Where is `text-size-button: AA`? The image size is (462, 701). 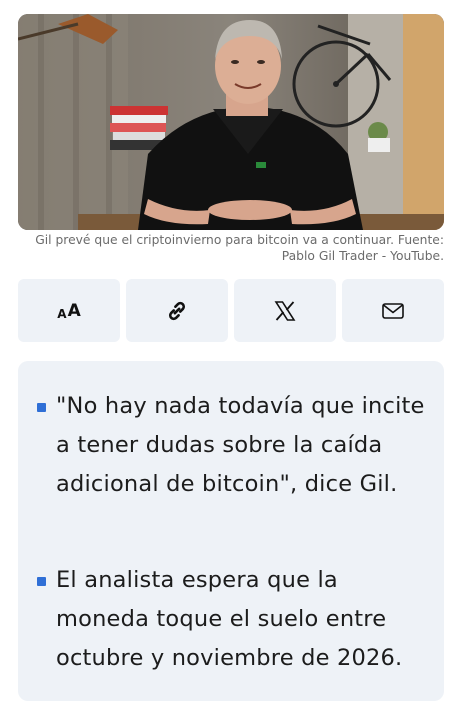 text-size-button: AA is located at coordinates (69, 310).